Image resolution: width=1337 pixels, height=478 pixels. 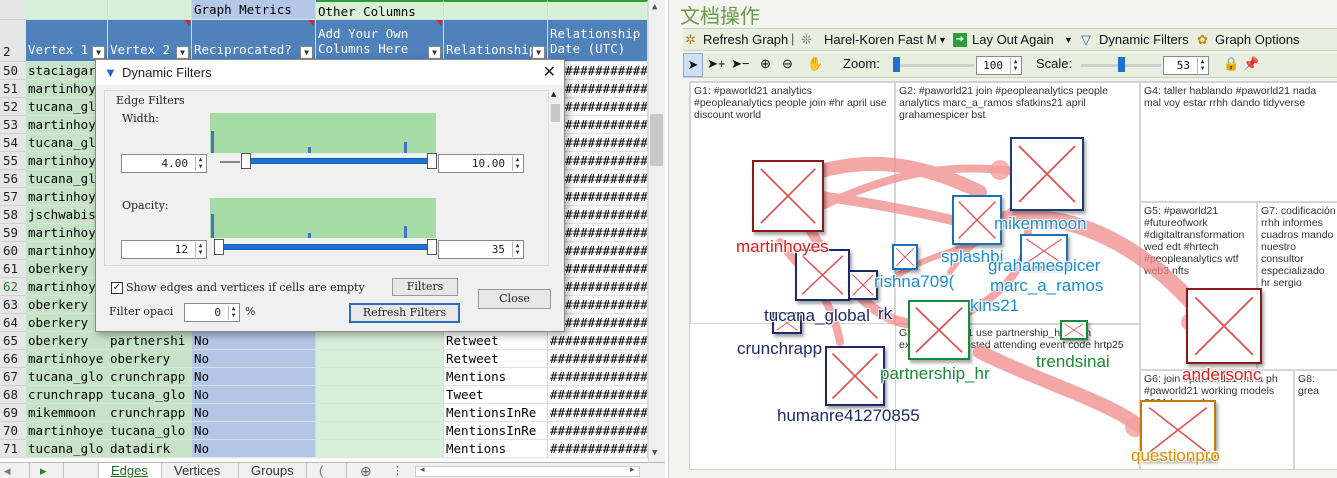 I want to click on vertex-1-cell: martinhoye, so click(x=67, y=431).